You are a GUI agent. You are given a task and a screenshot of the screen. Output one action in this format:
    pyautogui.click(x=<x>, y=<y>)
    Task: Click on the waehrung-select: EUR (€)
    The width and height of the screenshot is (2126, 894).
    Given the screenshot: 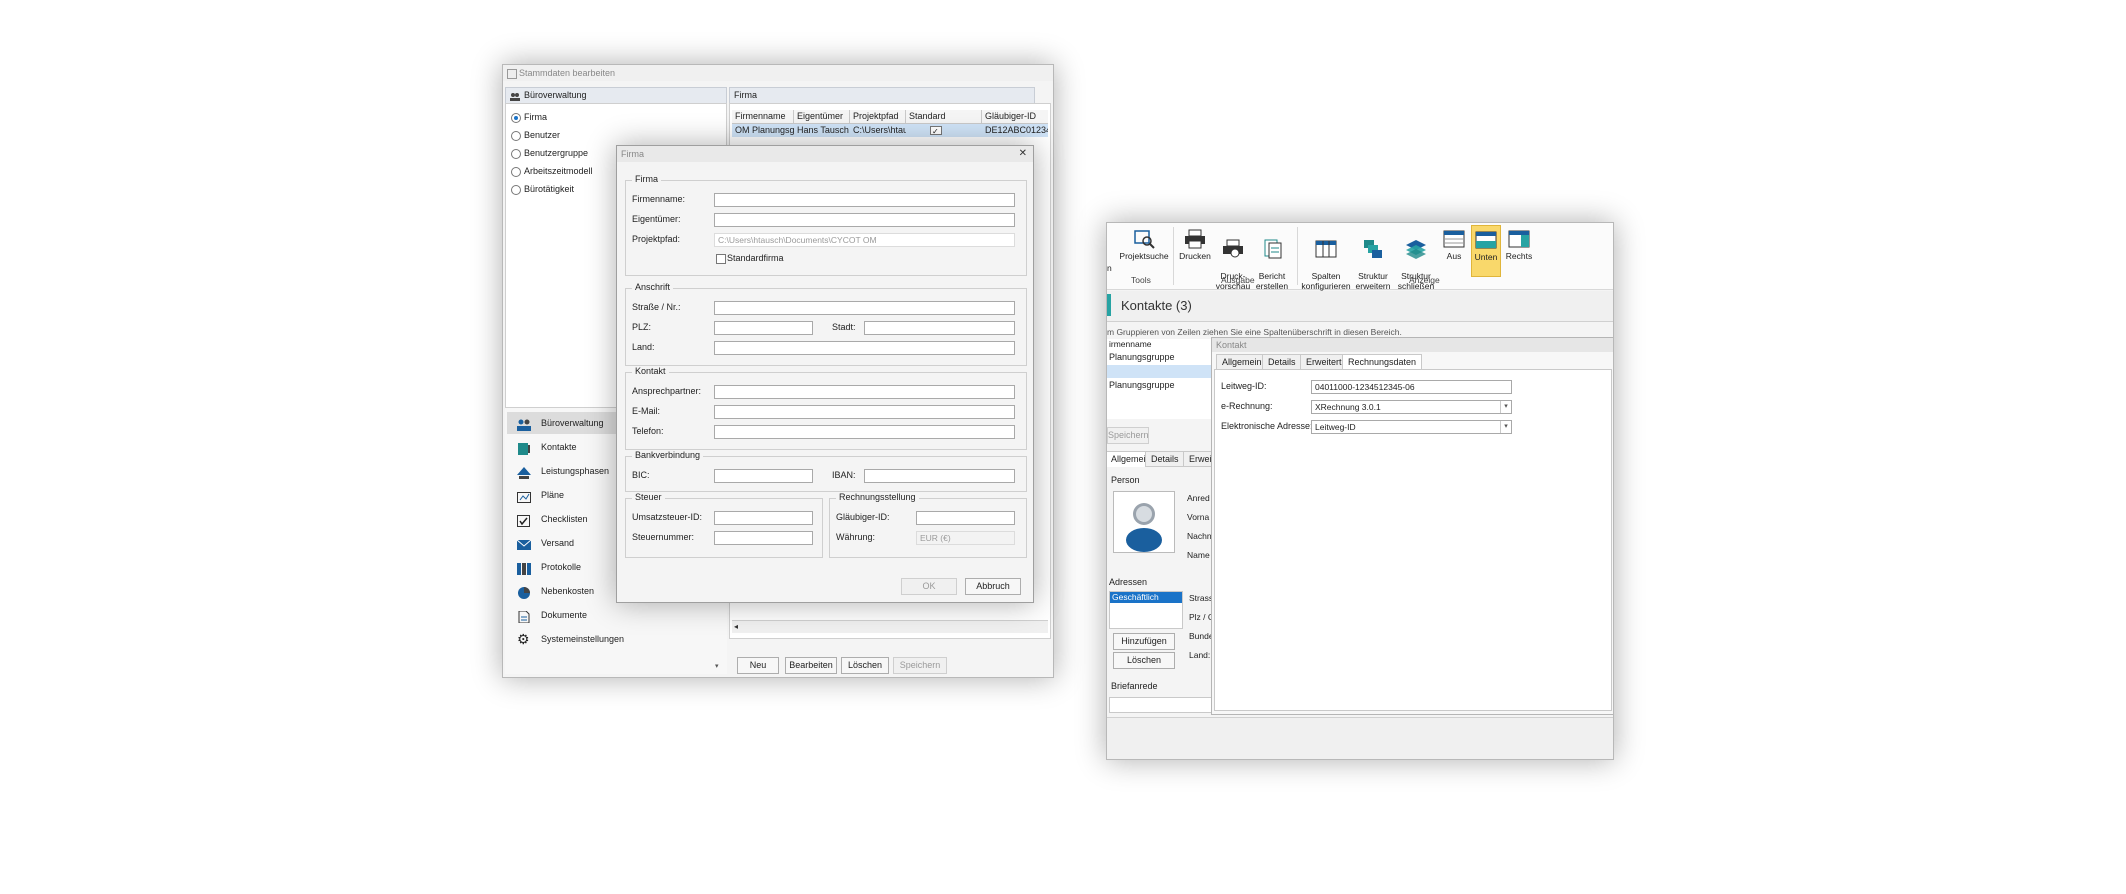 What is the action you would take?
    pyautogui.click(x=965, y=538)
    